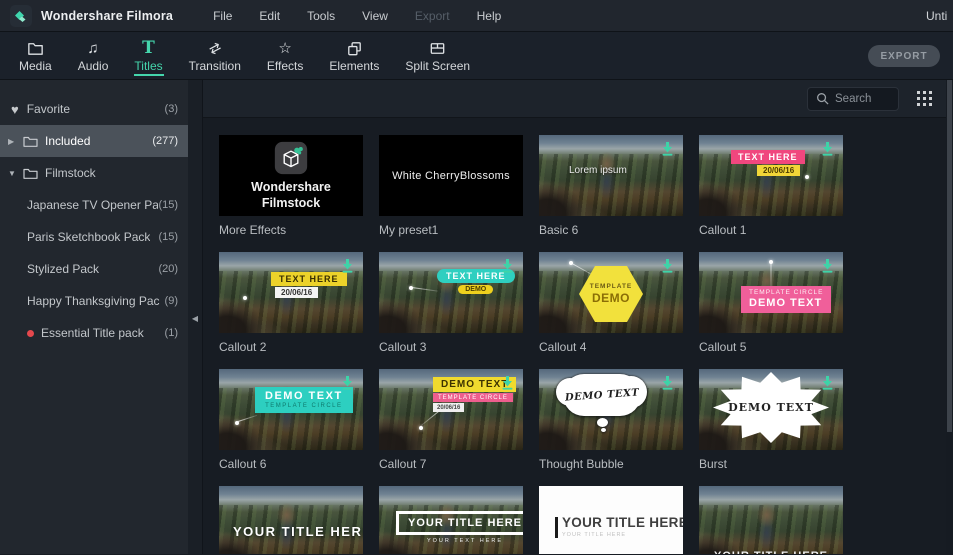 This screenshot has height=555, width=953. What do you see at coordinates (94, 109) in the screenshot?
I see `sidebar-item-favorite: ♥ Favorite (3)` at bounding box center [94, 109].